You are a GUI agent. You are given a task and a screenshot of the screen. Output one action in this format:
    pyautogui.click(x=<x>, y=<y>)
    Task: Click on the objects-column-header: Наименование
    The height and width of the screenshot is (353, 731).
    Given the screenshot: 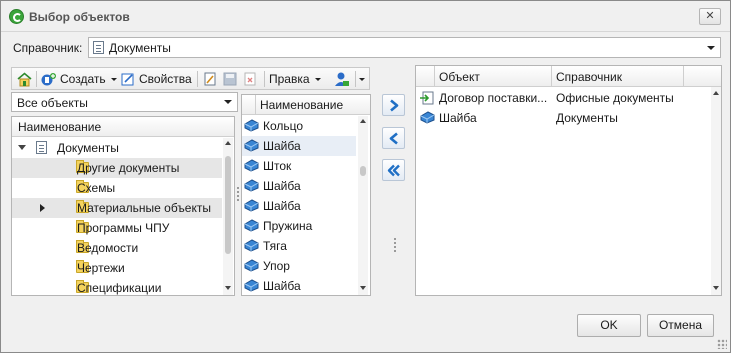 What is the action you would take?
    pyautogui.click(x=306, y=105)
    